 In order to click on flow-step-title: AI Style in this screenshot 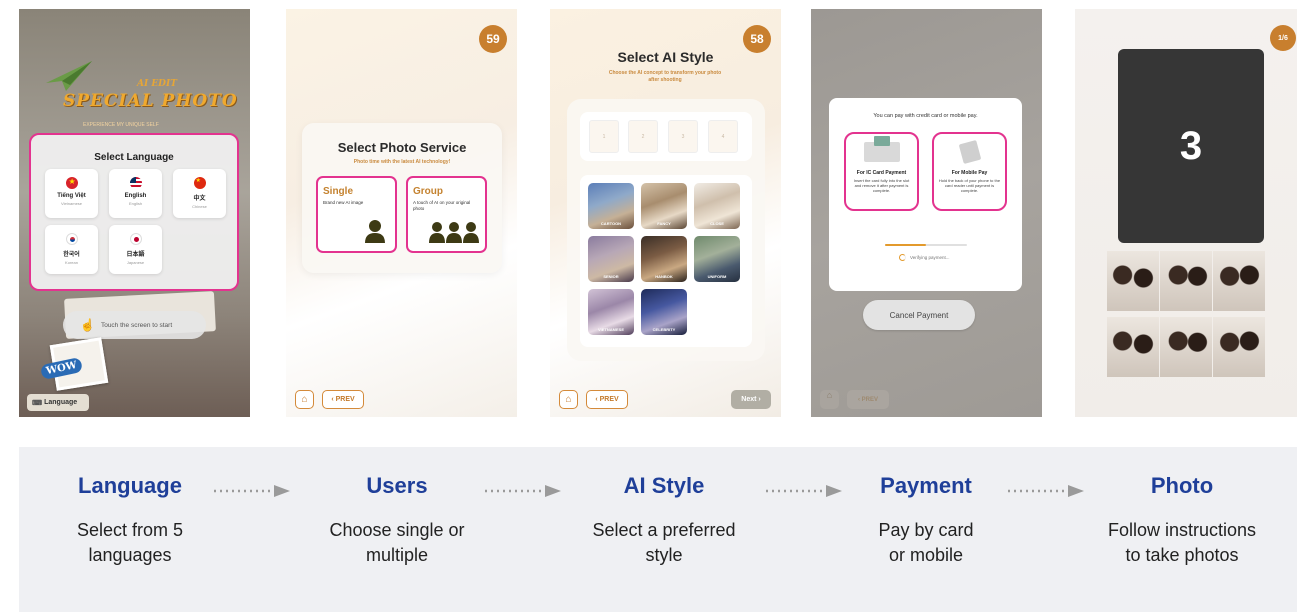, I will do `click(664, 485)`.